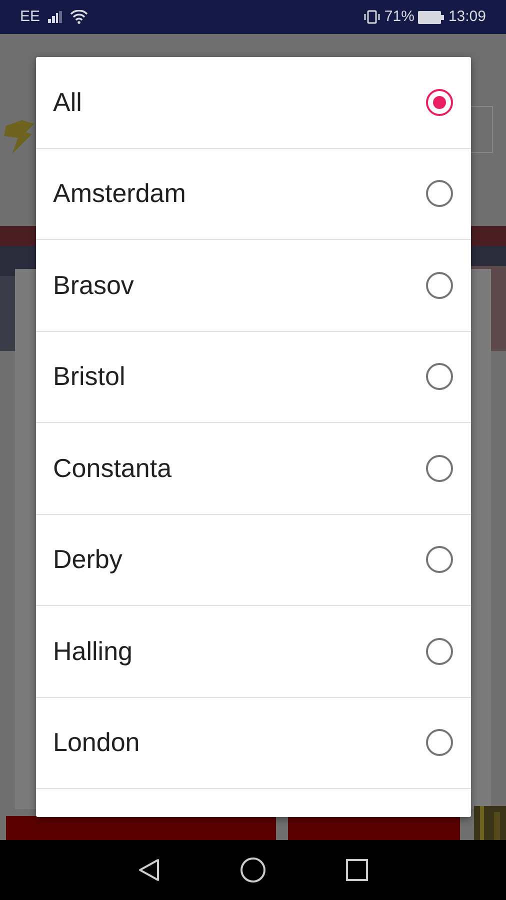  I want to click on vibrate-icon, so click(372, 17).